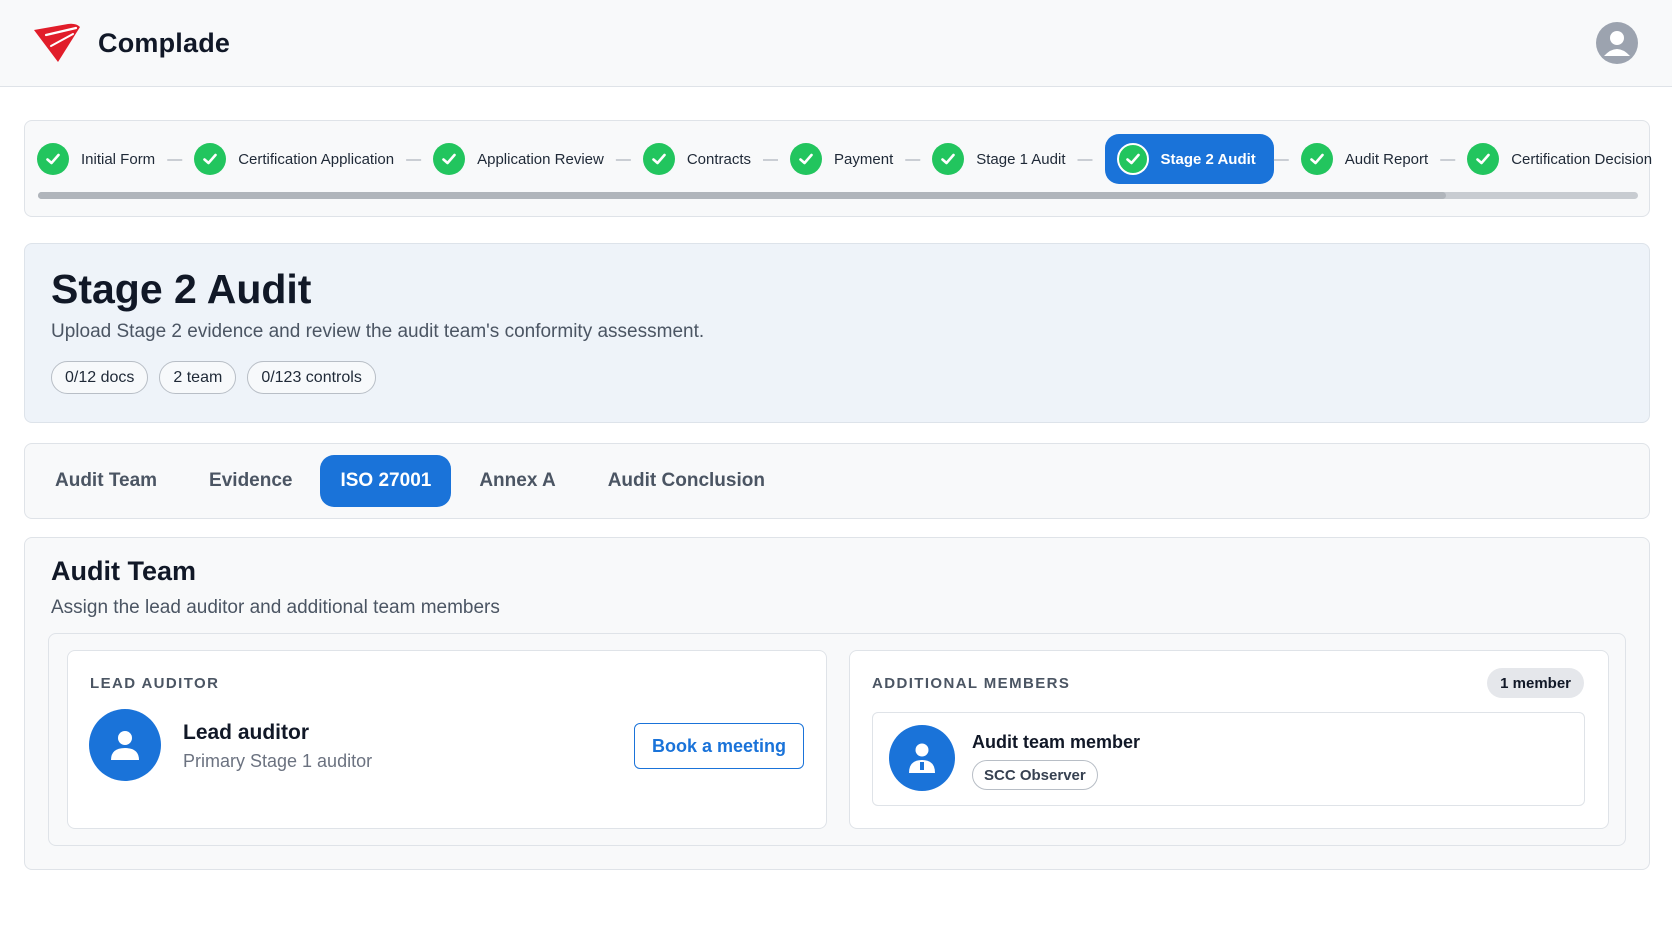 Image resolution: width=1672 pixels, height=941 pixels. What do you see at coordinates (1386, 159) in the screenshot?
I see `step-label: Audit Report` at bounding box center [1386, 159].